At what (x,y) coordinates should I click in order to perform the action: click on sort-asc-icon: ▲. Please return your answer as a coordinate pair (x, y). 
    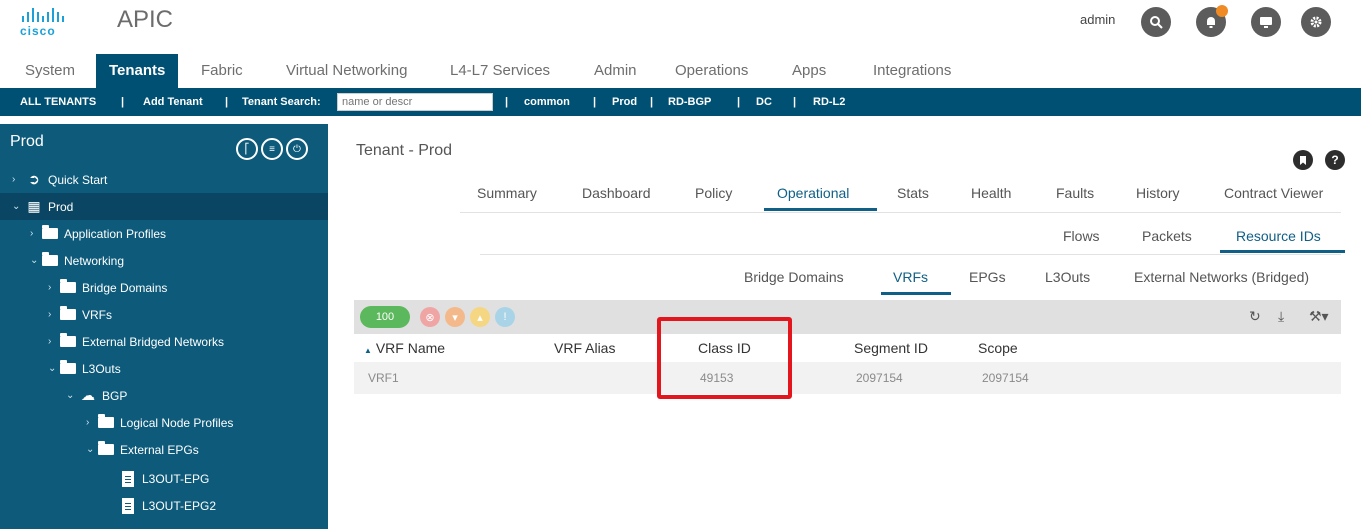
    Looking at the image, I should click on (368, 350).